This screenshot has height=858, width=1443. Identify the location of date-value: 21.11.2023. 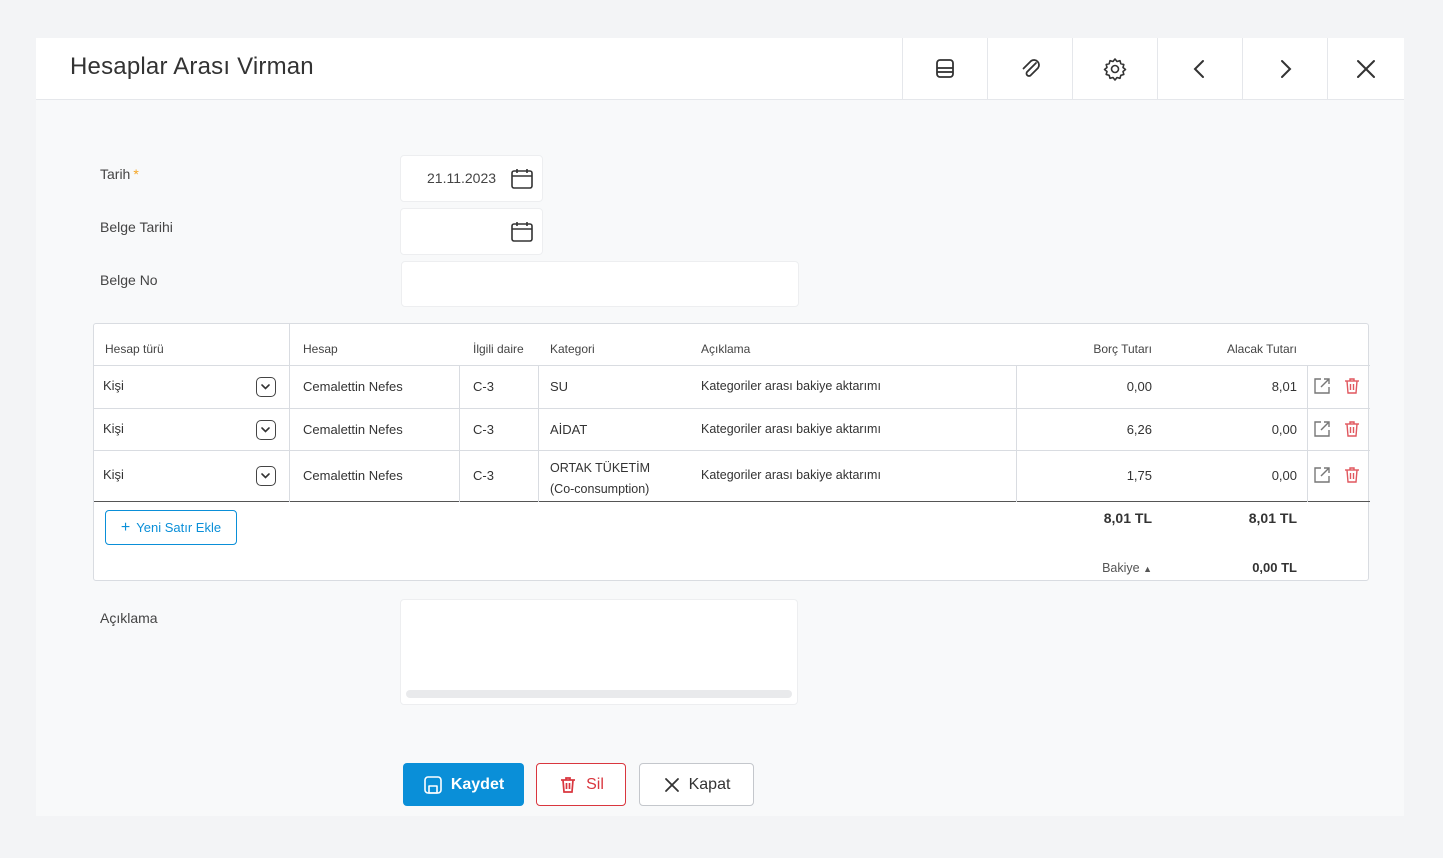
(462, 178).